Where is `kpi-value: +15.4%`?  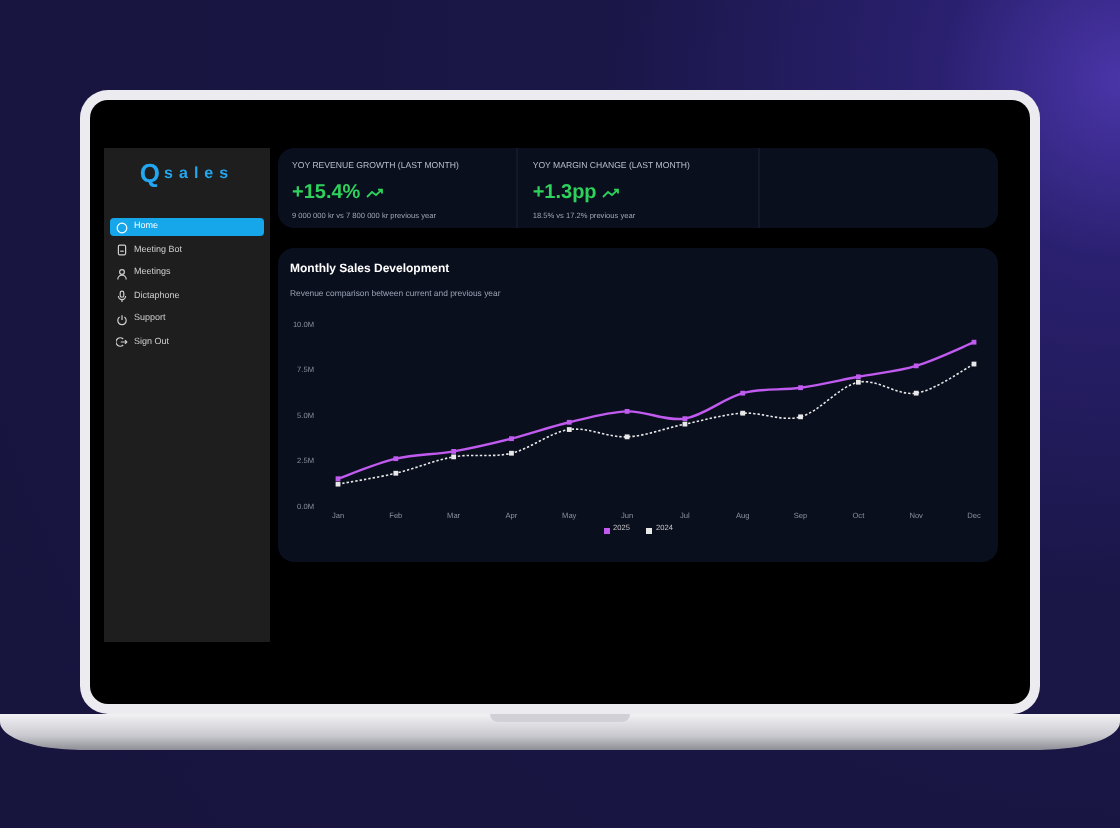
kpi-value: +15.4% is located at coordinates (326, 194).